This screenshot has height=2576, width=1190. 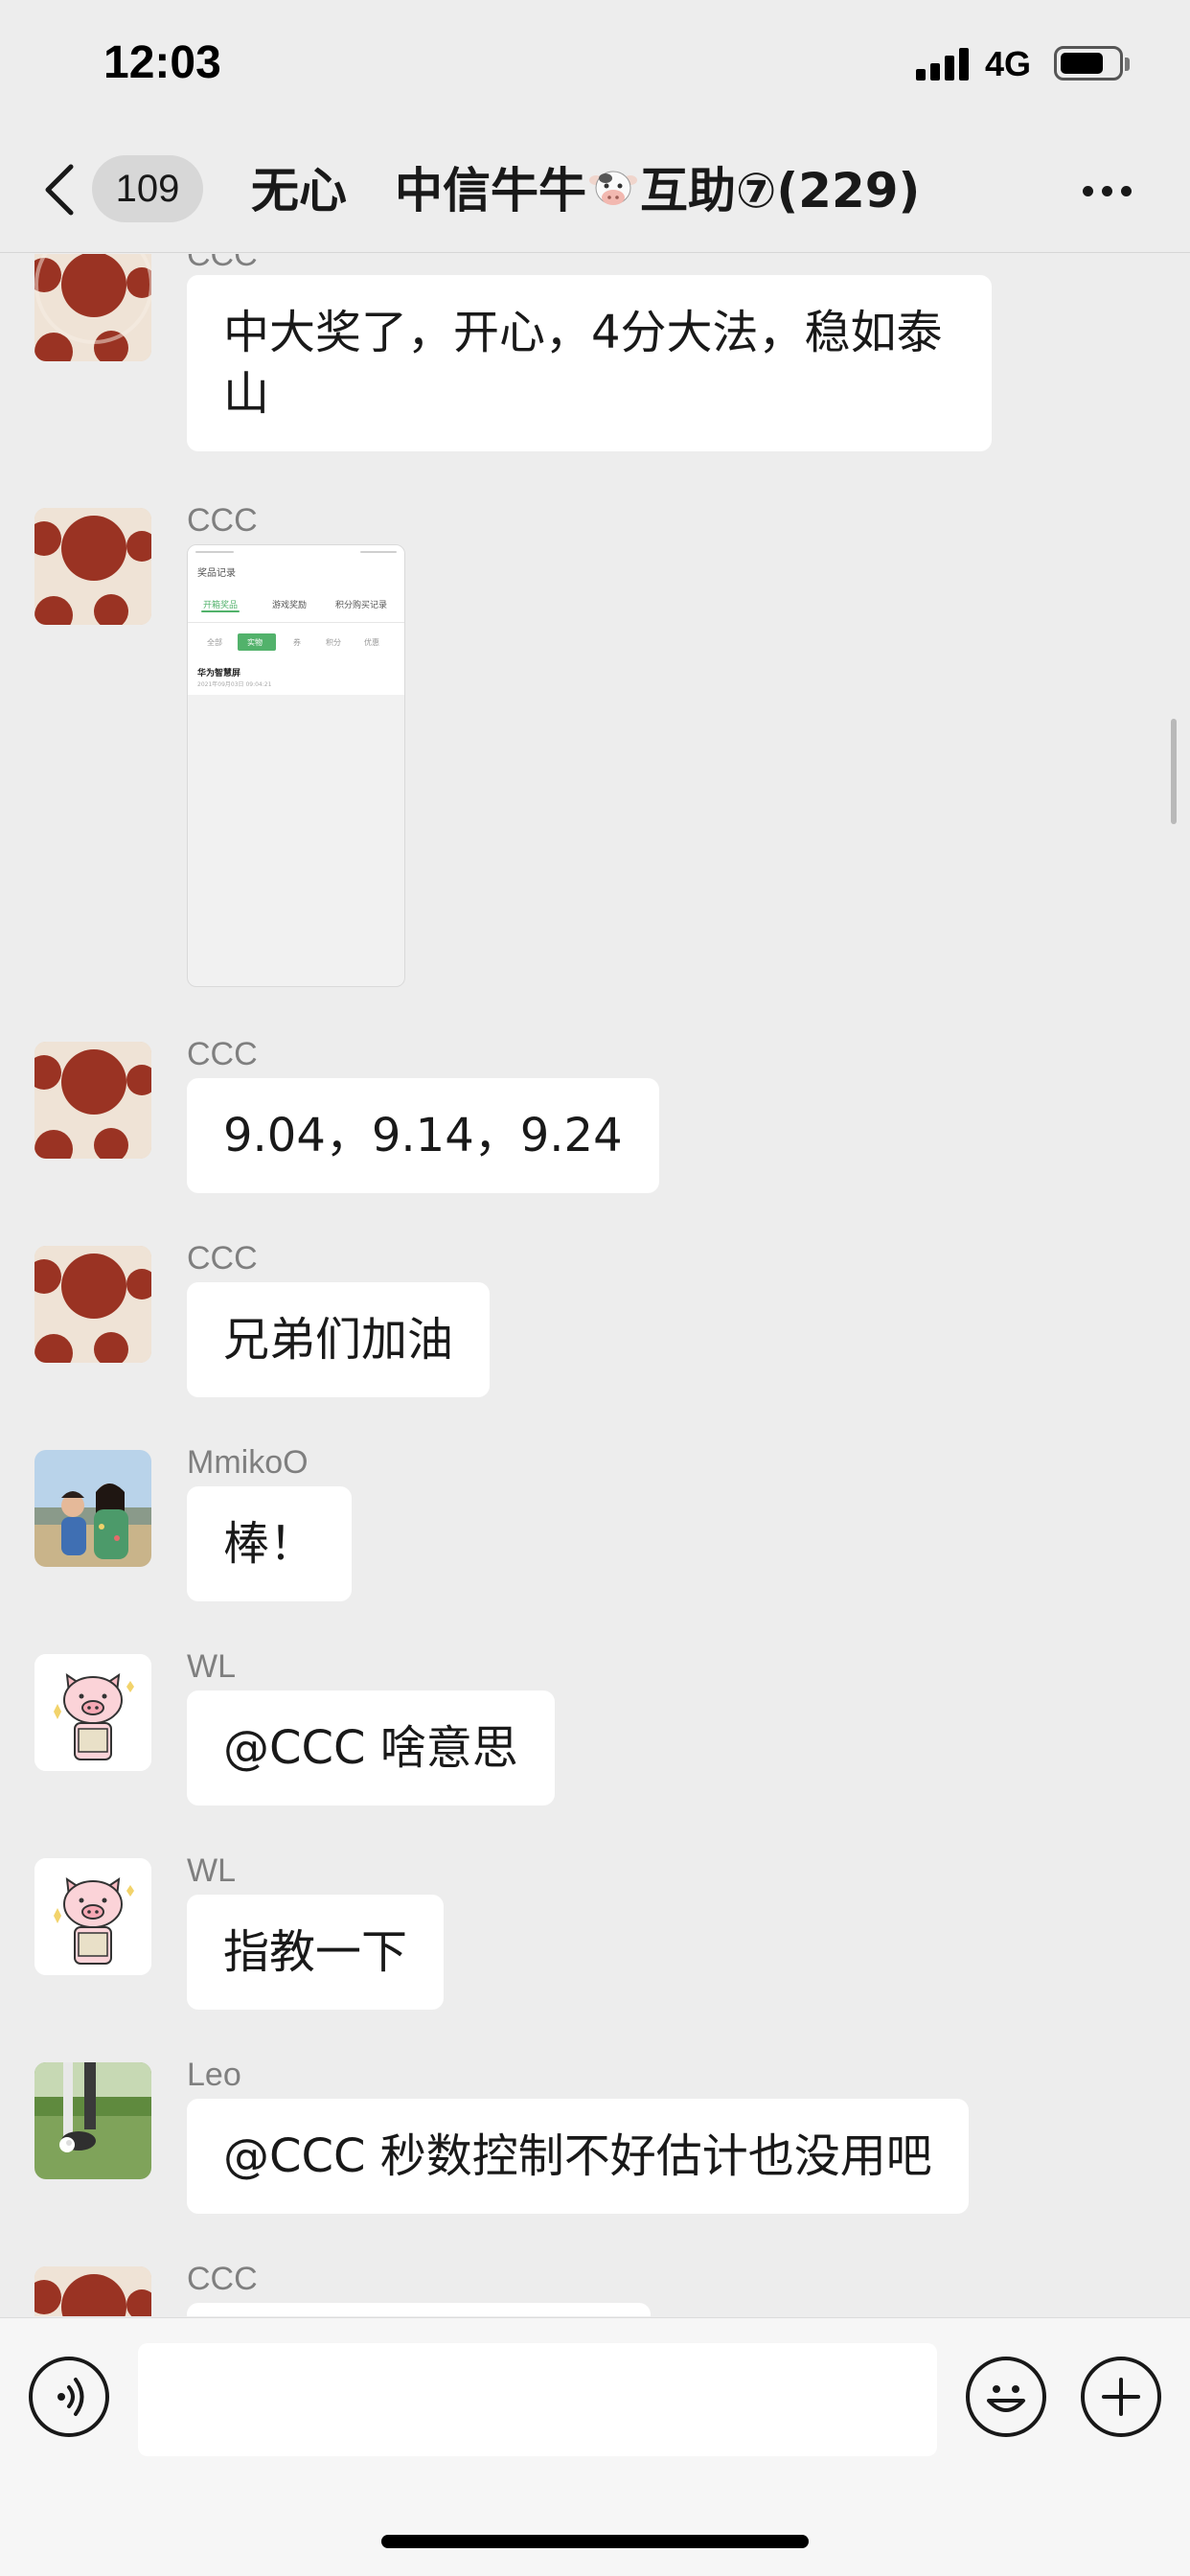 What do you see at coordinates (339, 1339) in the screenshot?
I see `message-bubble: 兄弟们加油` at bounding box center [339, 1339].